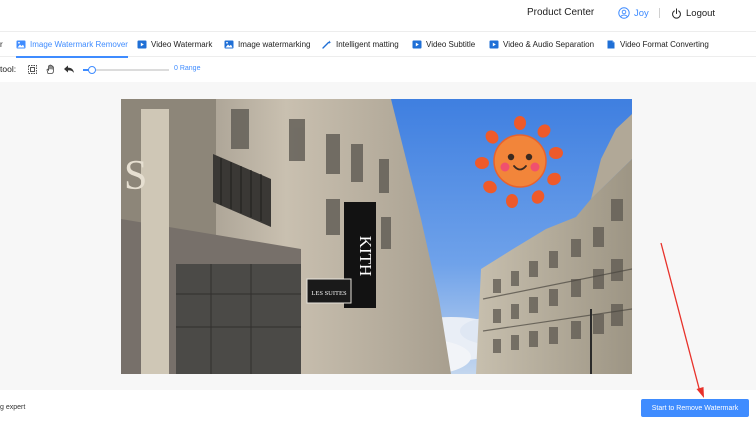  I want to click on kith-sign-text: KITH, so click(365, 256).